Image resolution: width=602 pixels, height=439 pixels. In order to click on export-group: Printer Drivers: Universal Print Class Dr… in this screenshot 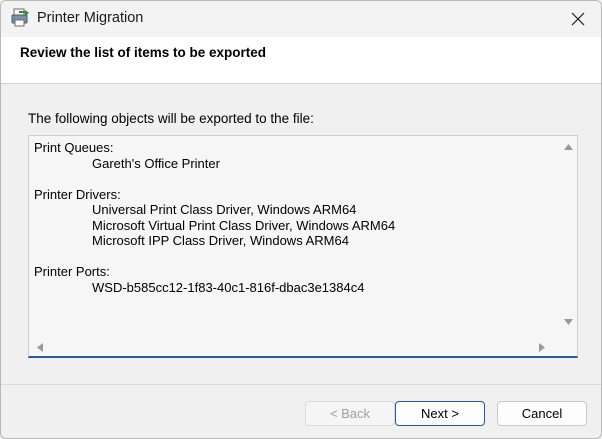, I will do `click(295, 218)`.